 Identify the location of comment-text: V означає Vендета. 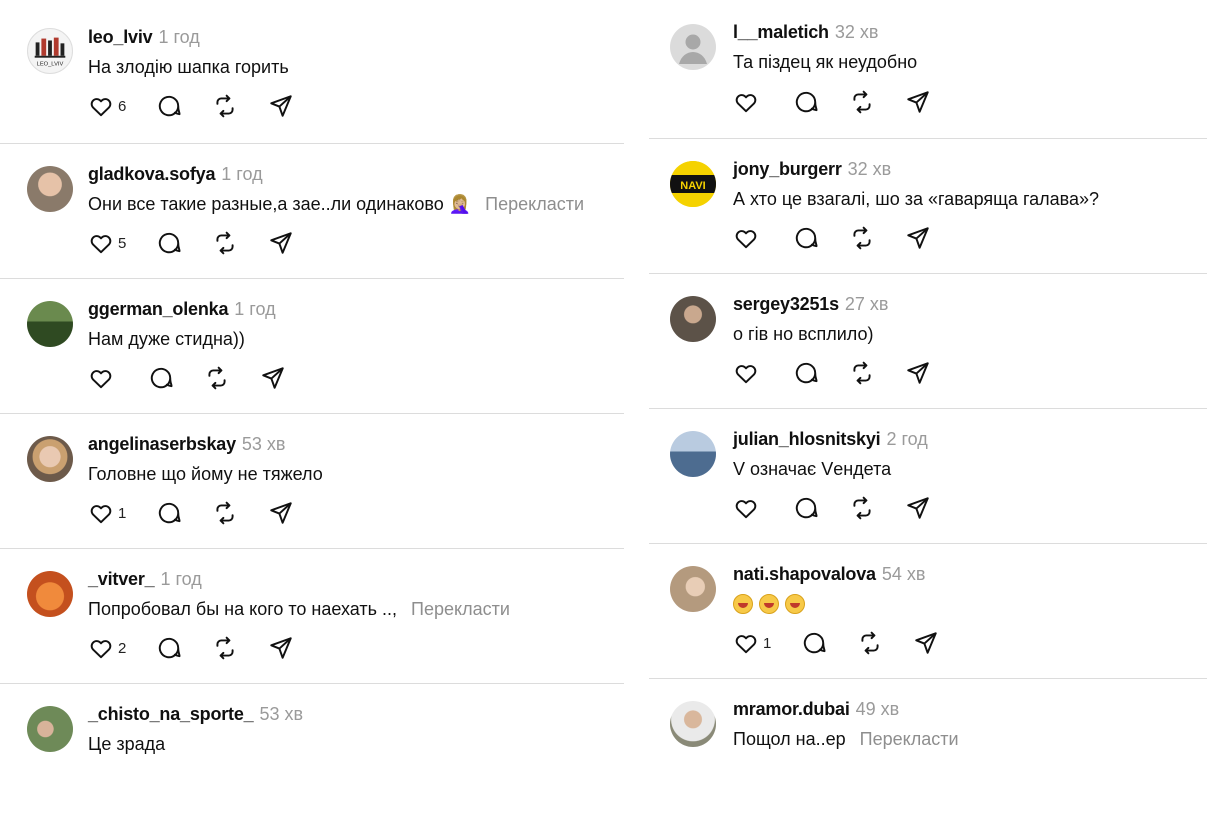
(812, 469).